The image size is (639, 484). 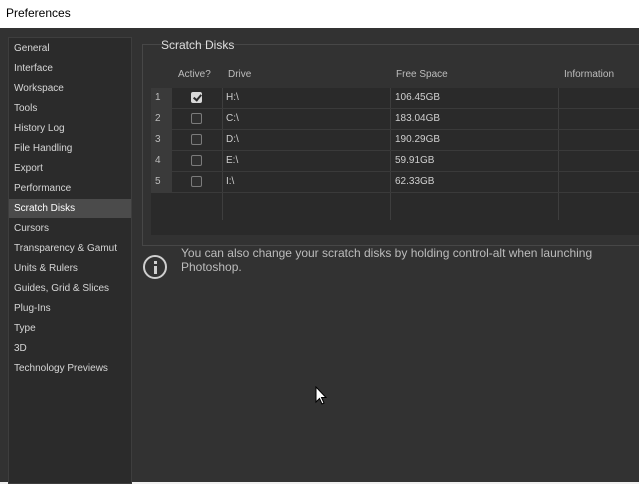 I want to click on drive-cell: C:\, so click(x=232, y=118).